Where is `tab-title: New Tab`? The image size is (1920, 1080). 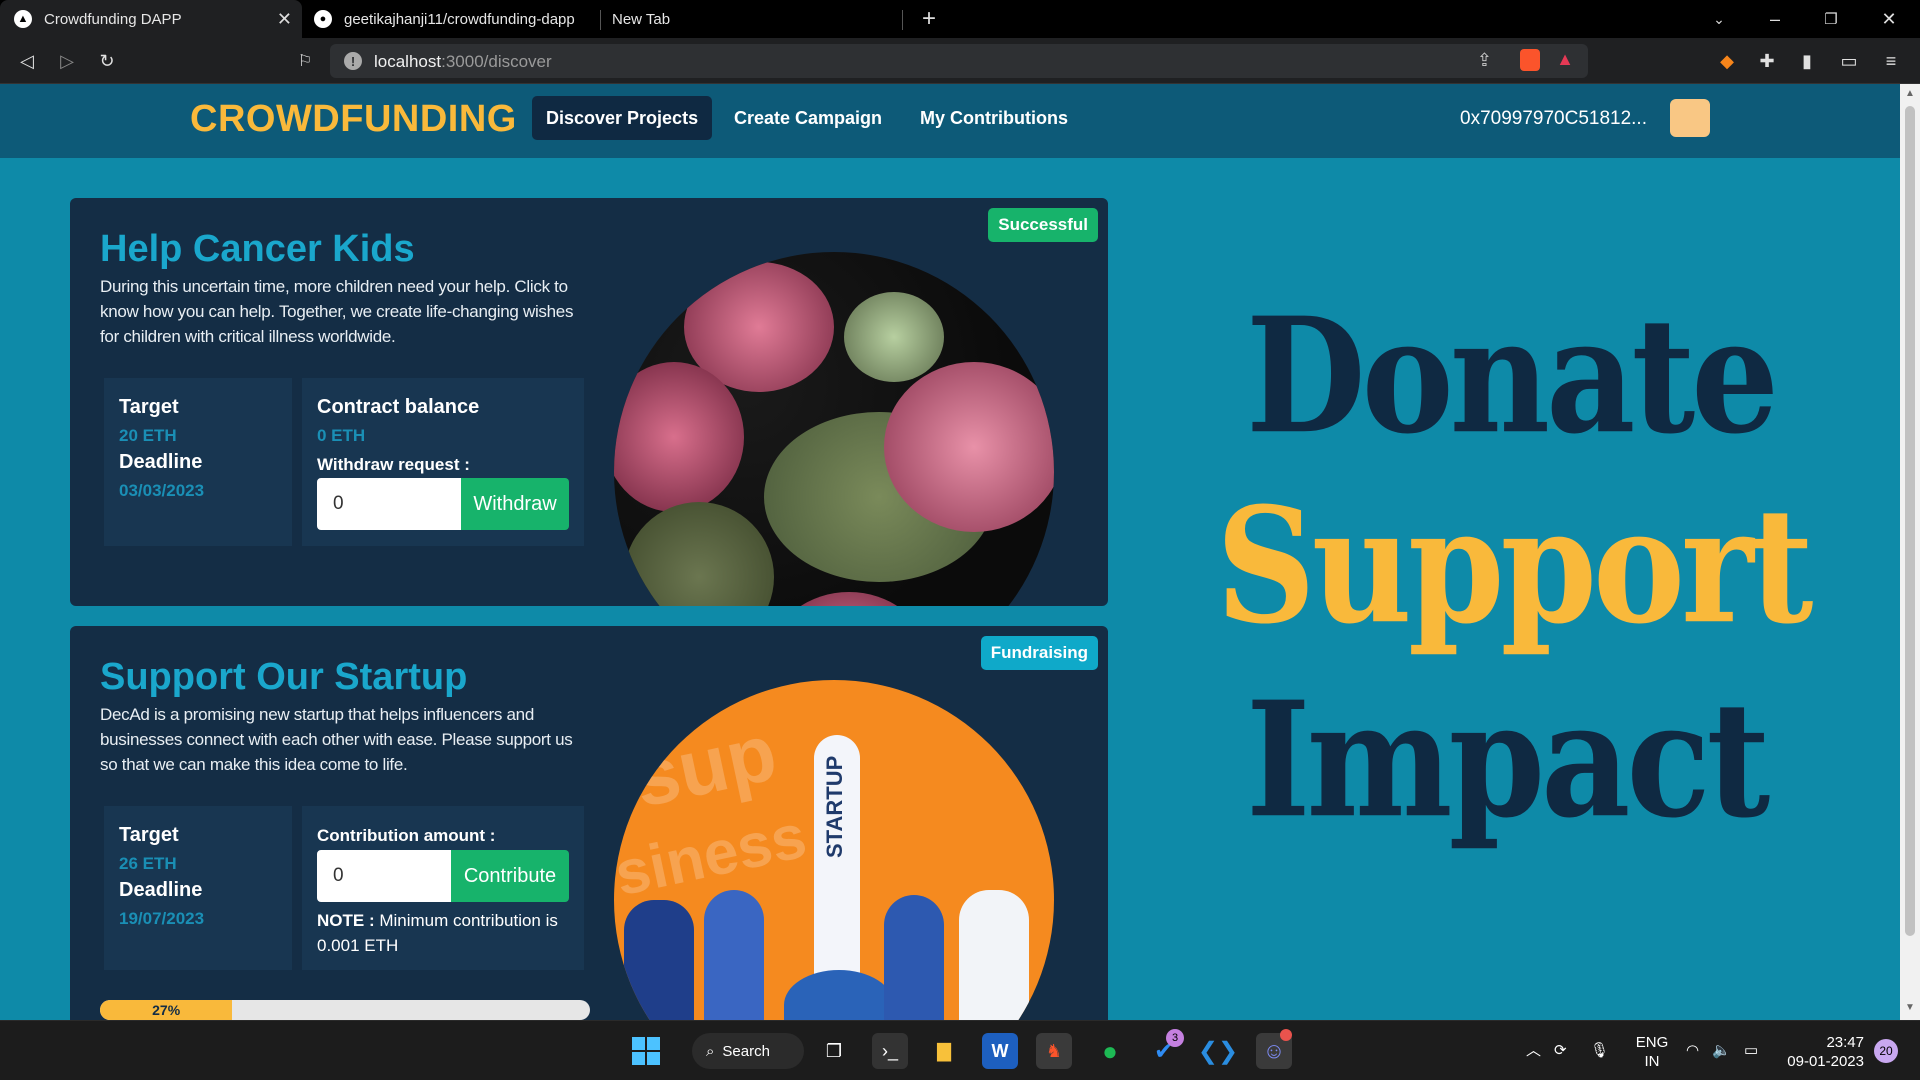 tab-title: New Tab is located at coordinates (641, 19).